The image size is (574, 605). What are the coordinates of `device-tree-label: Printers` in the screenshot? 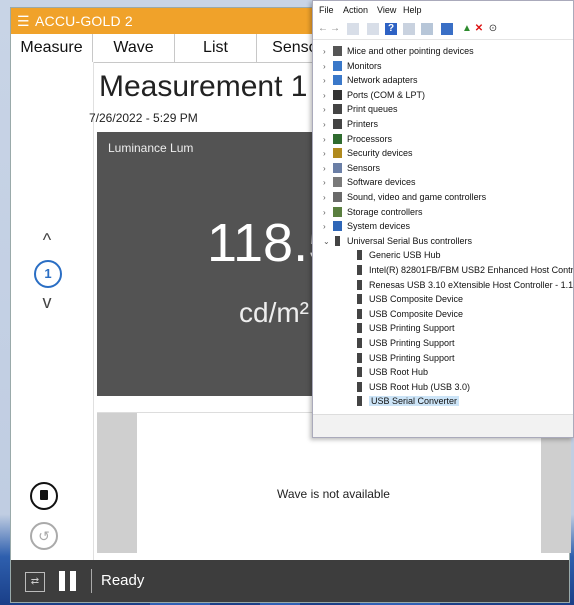 It's located at (363, 124).